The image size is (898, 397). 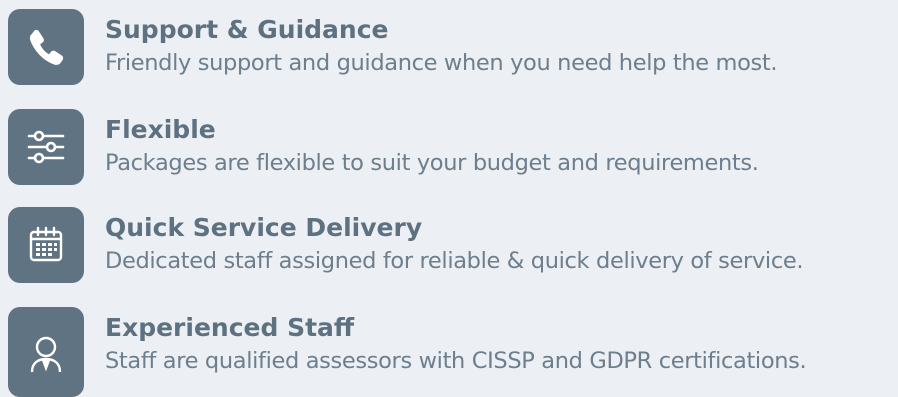 I want to click on sliders-icon, so click(x=46, y=147).